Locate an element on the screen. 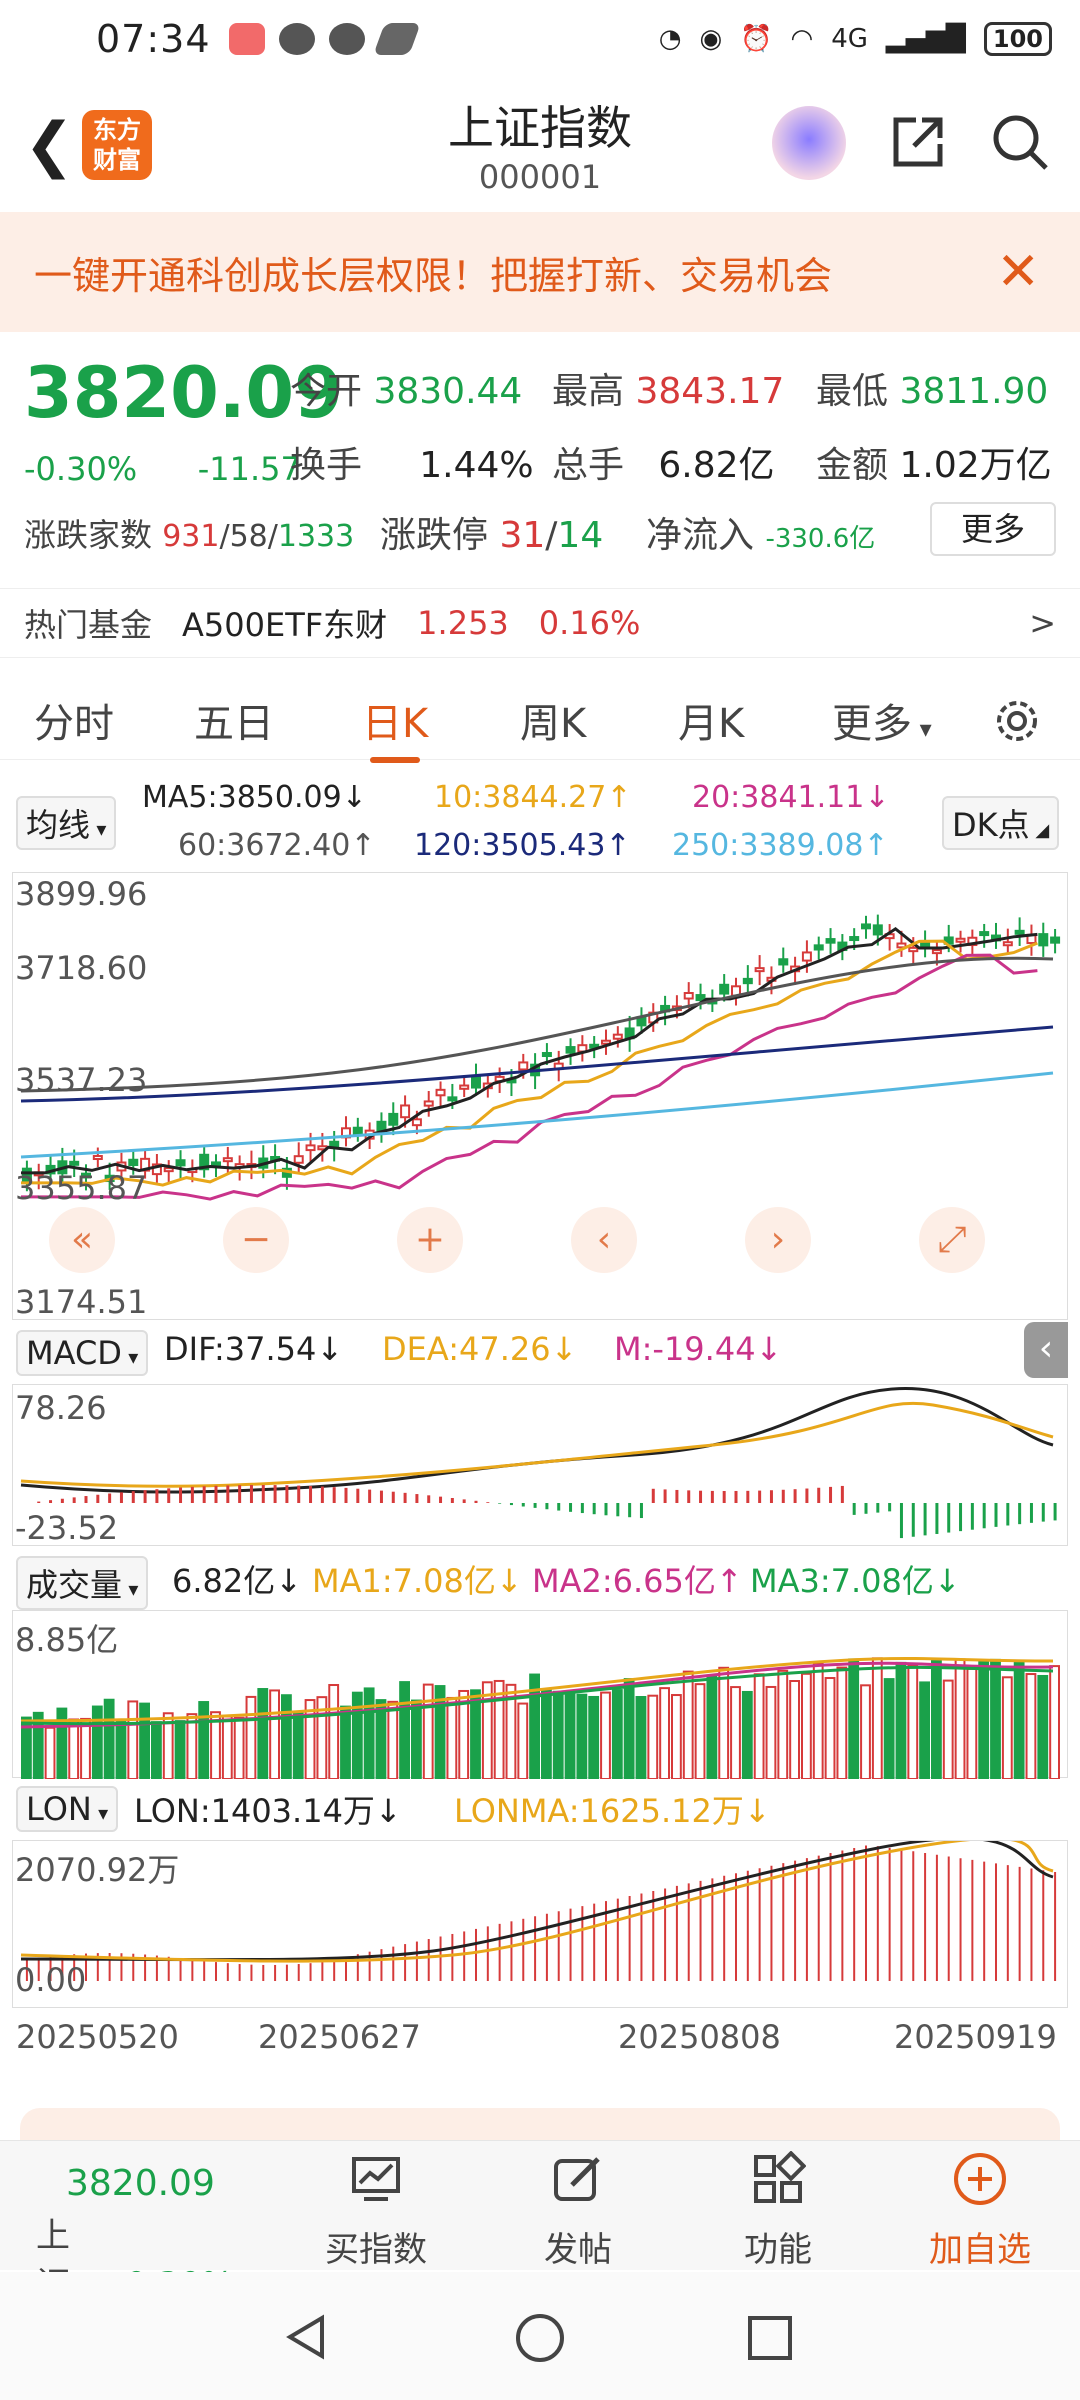 The height and width of the screenshot is (2400, 1080). k-axis-label: 3537.23 is located at coordinates (81, 1080).